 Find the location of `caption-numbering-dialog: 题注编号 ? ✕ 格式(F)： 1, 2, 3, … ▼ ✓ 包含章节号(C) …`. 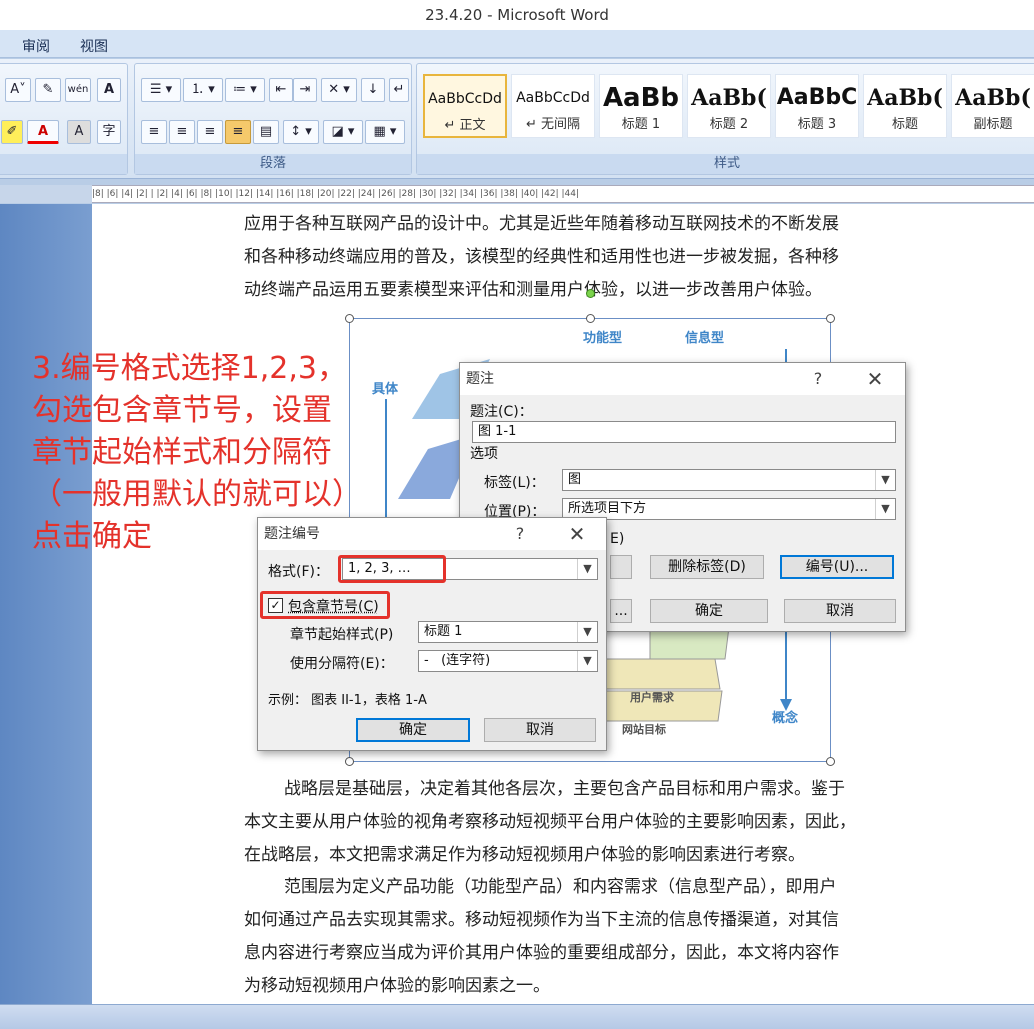

caption-numbering-dialog: 题注编号 ? ✕ 格式(F)： 1, 2, 3, … ▼ ✓ 包含章节号(C) … is located at coordinates (432, 634).